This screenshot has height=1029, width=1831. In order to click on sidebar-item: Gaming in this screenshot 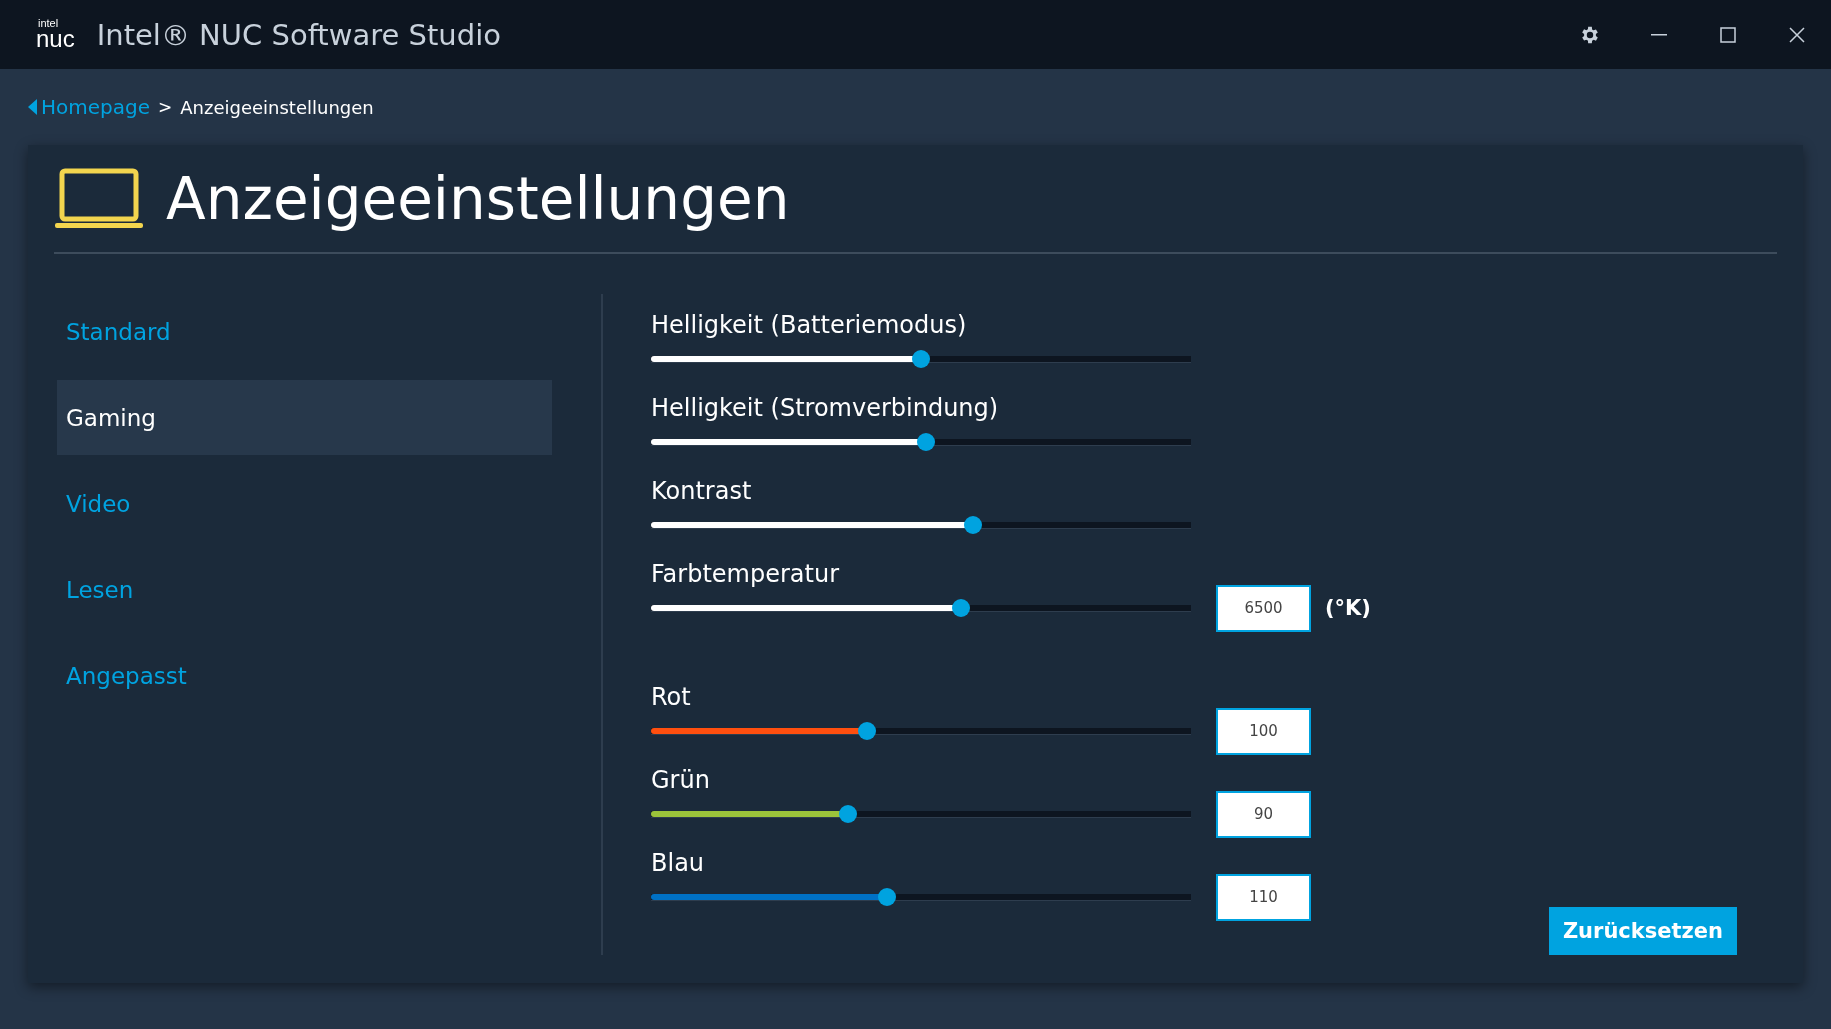, I will do `click(304, 417)`.